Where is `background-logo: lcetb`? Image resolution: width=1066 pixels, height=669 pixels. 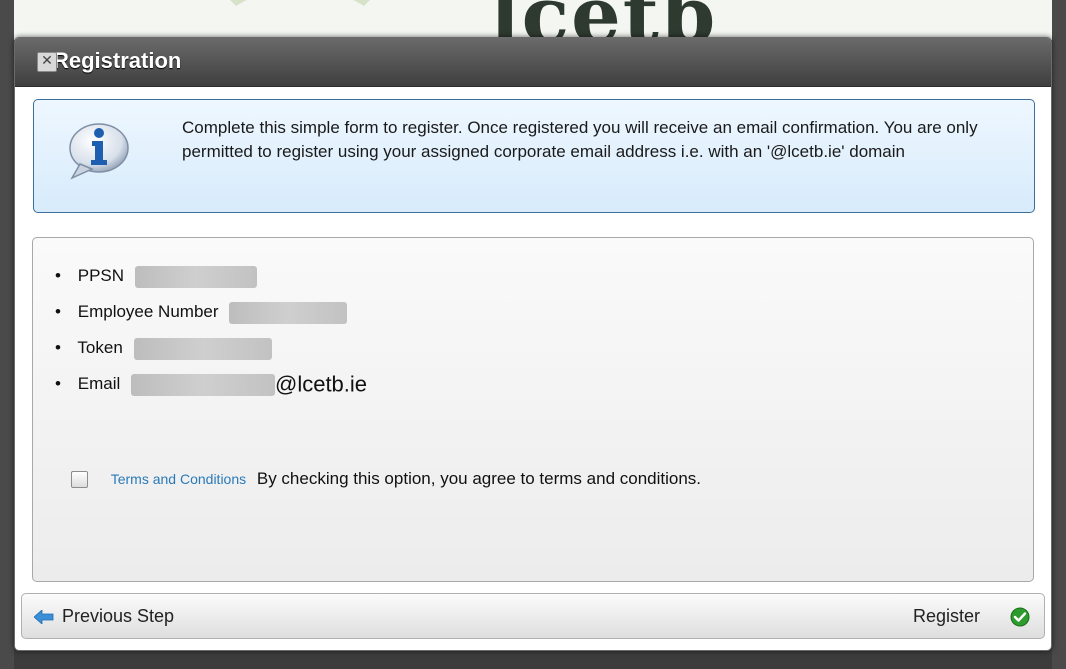
background-logo: lcetb is located at coordinates (603, 20).